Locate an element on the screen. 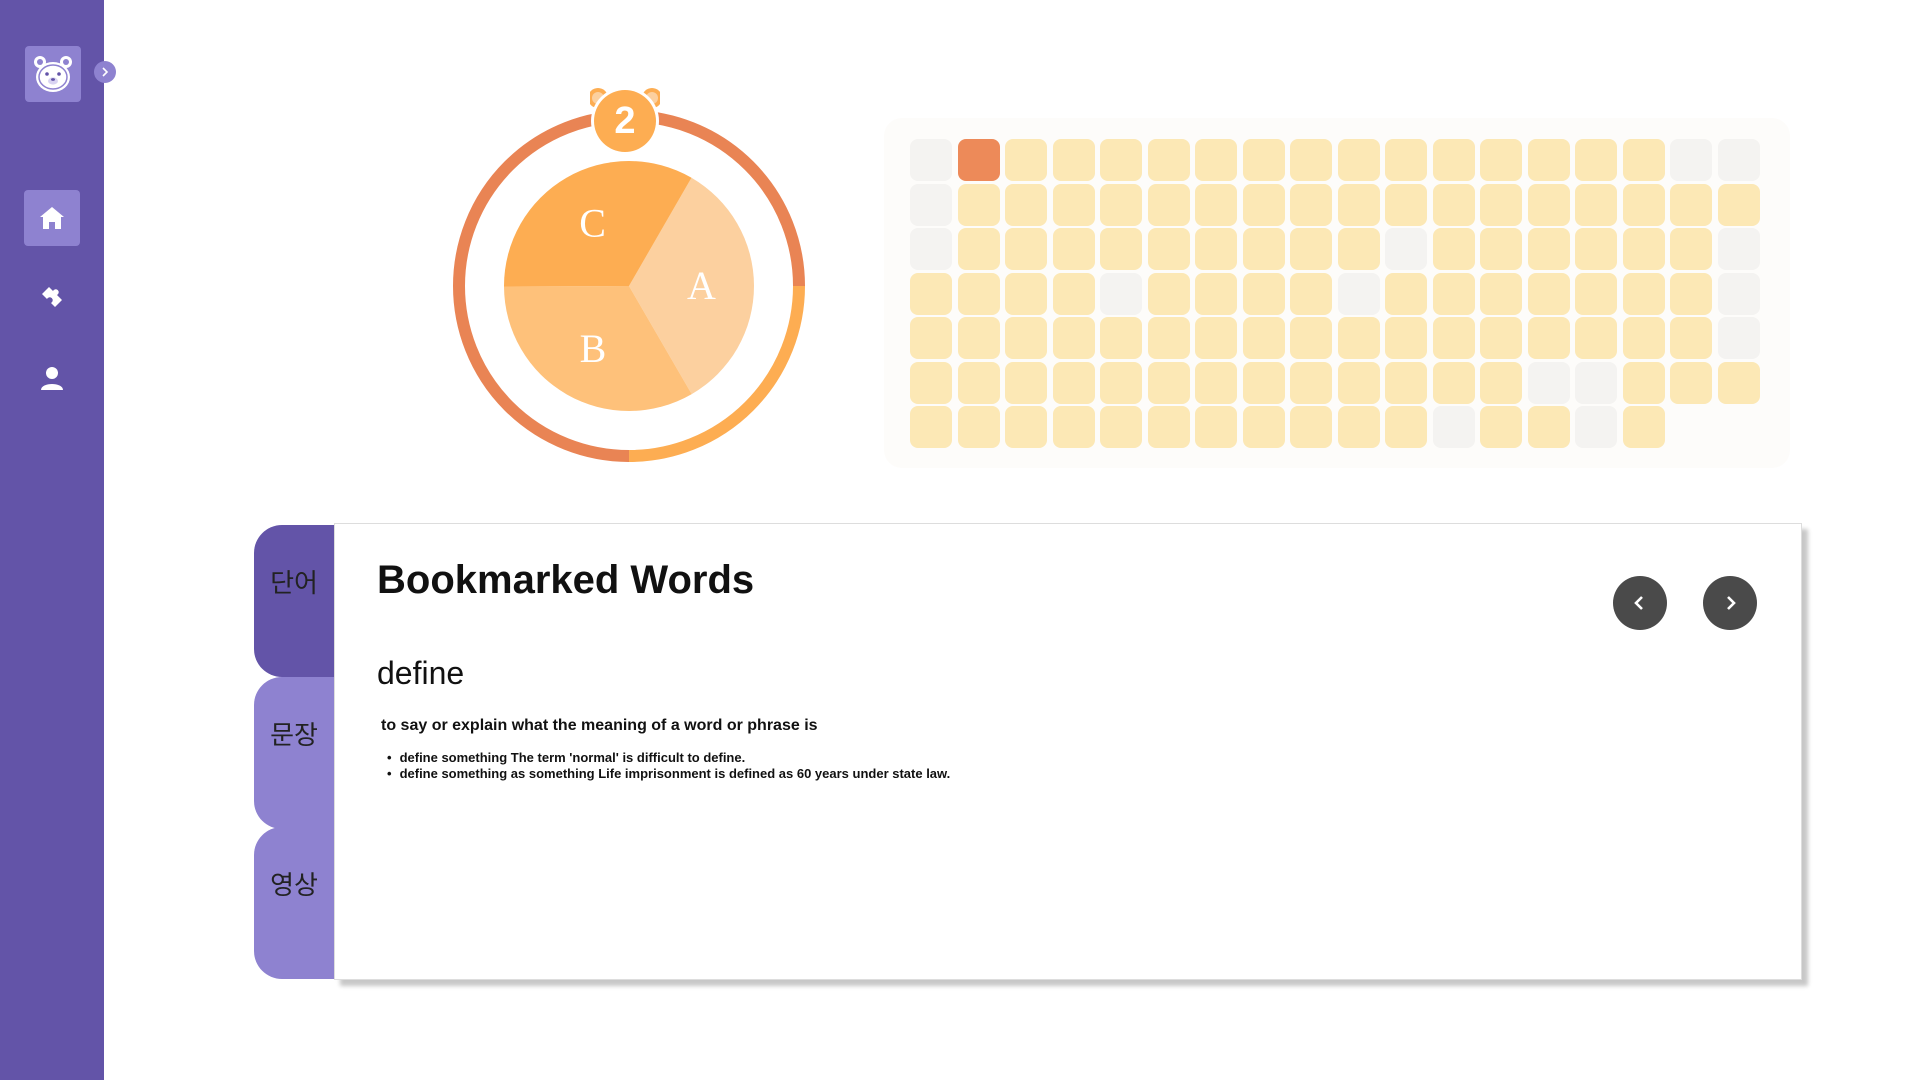 Image resolution: width=1920 pixels, height=1080 pixels. next-button is located at coordinates (1730, 603).